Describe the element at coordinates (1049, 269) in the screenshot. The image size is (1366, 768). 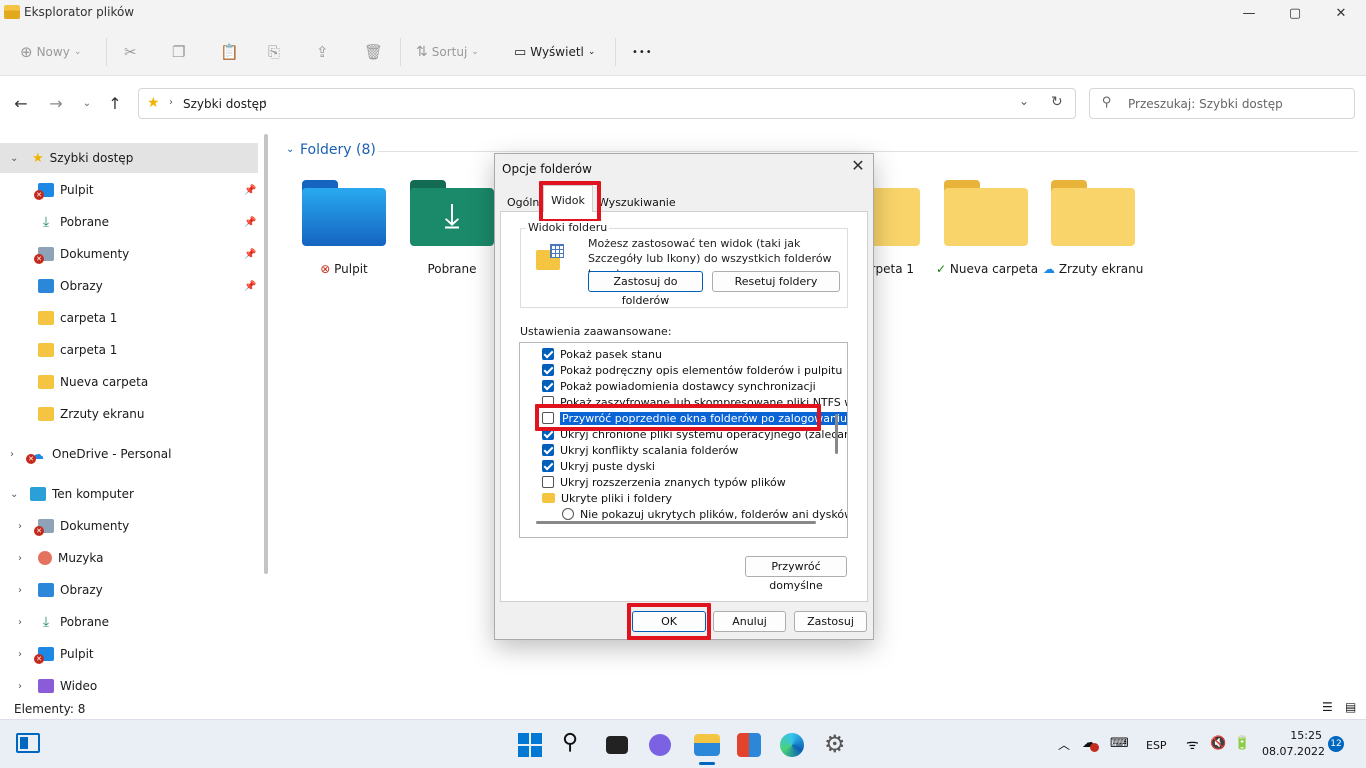
I see `cloud-icon: ☁` at that location.